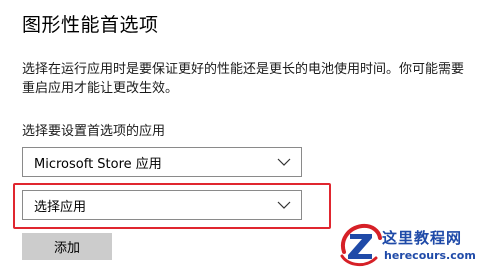 The width and height of the screenshot is (479, 270). Describe the element at coordinates (90, 25) in the screenshot. I see `page-title: 图形性能首选项` at that location.